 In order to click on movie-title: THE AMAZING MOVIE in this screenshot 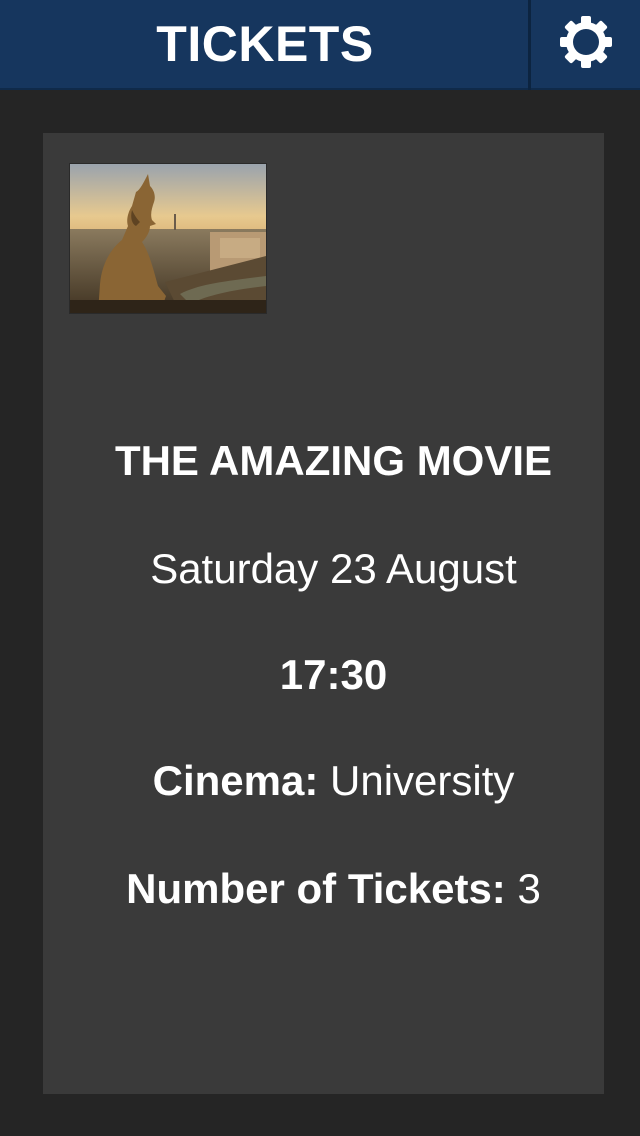, I will do `click(333, 460)`.